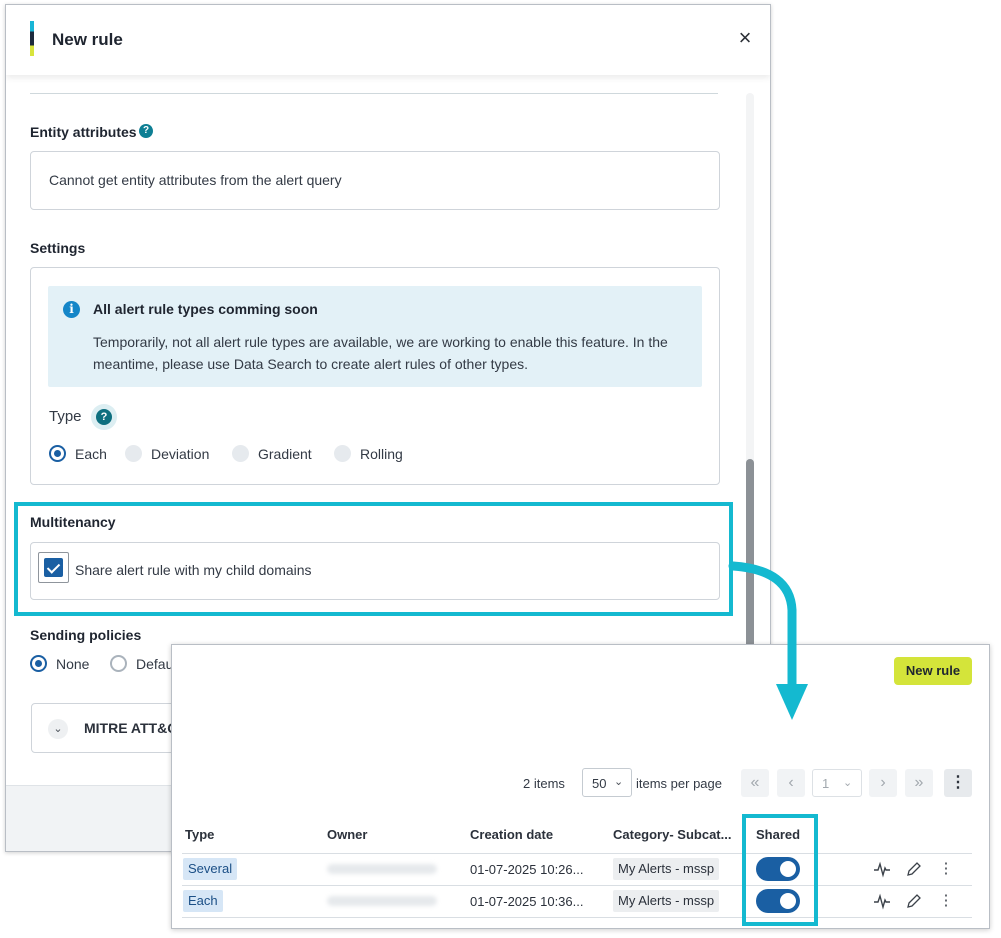  I want to click on items-per-page-label: items per page, so click(679, 783).